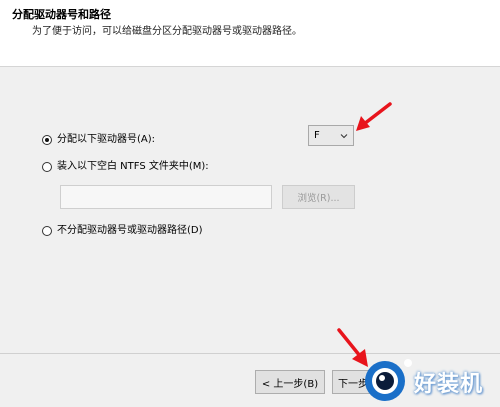 The width and height of the screenshot is (500, 407). I want to click on radio-mount-folder, so click(47, 167).